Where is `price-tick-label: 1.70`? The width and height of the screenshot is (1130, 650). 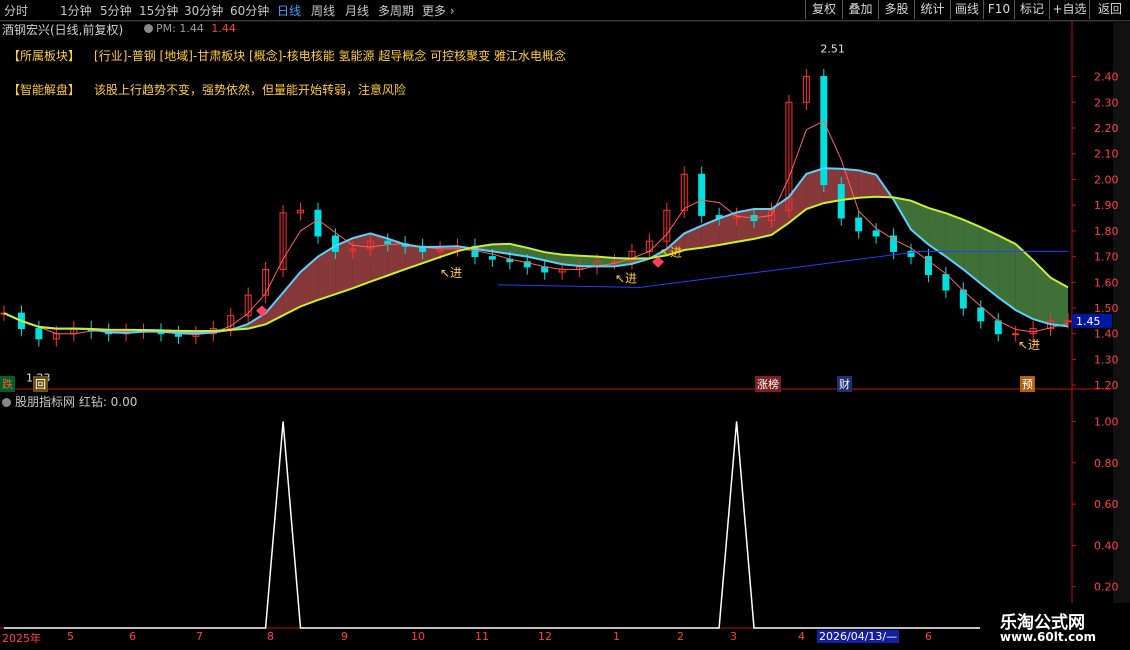
price-tick-label: 1.70 is located at coordinates (1106, 257).